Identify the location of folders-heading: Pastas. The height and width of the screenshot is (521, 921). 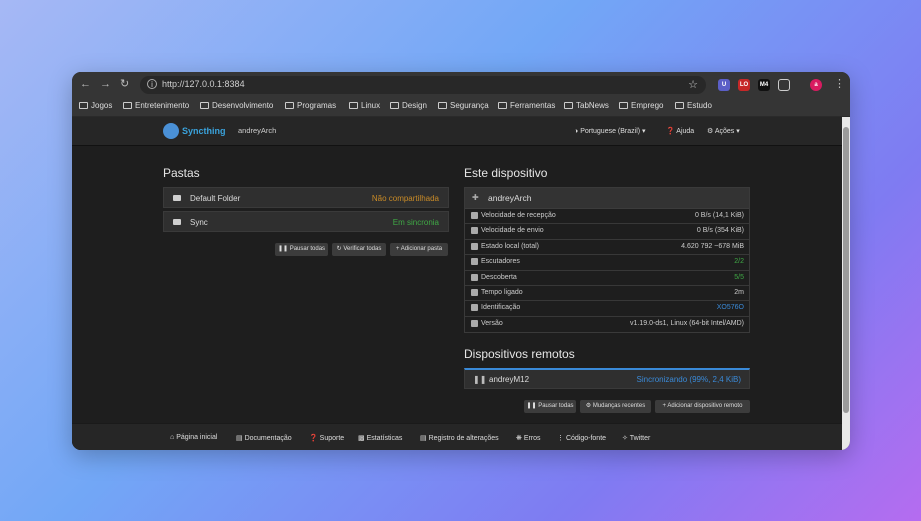
(181, 173).